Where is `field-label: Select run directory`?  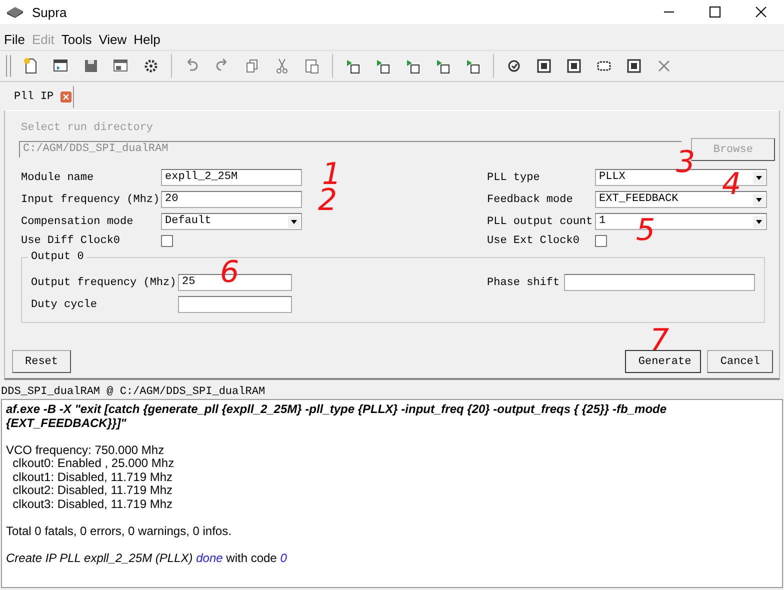 field-label: Select run directory is located at coordinates (87, 128).